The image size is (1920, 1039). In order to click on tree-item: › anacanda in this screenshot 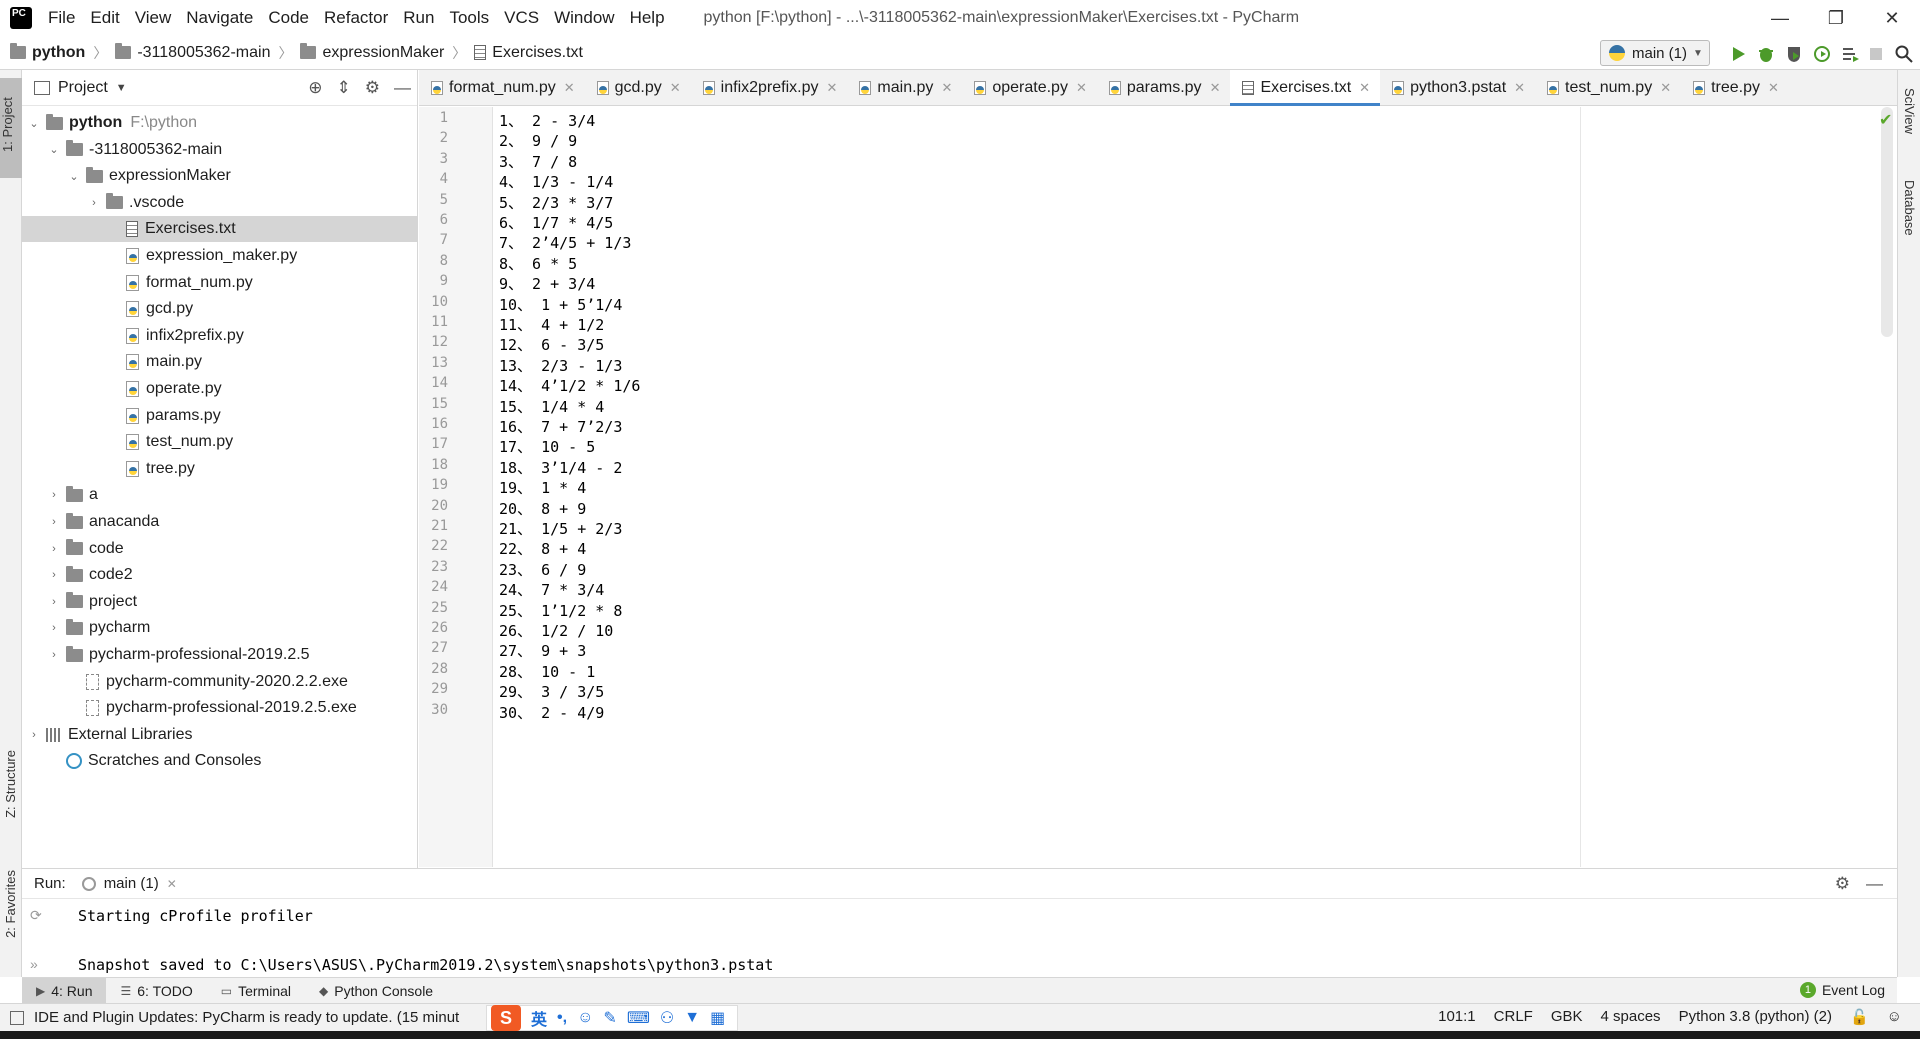, I will do `click(220, 522)`.